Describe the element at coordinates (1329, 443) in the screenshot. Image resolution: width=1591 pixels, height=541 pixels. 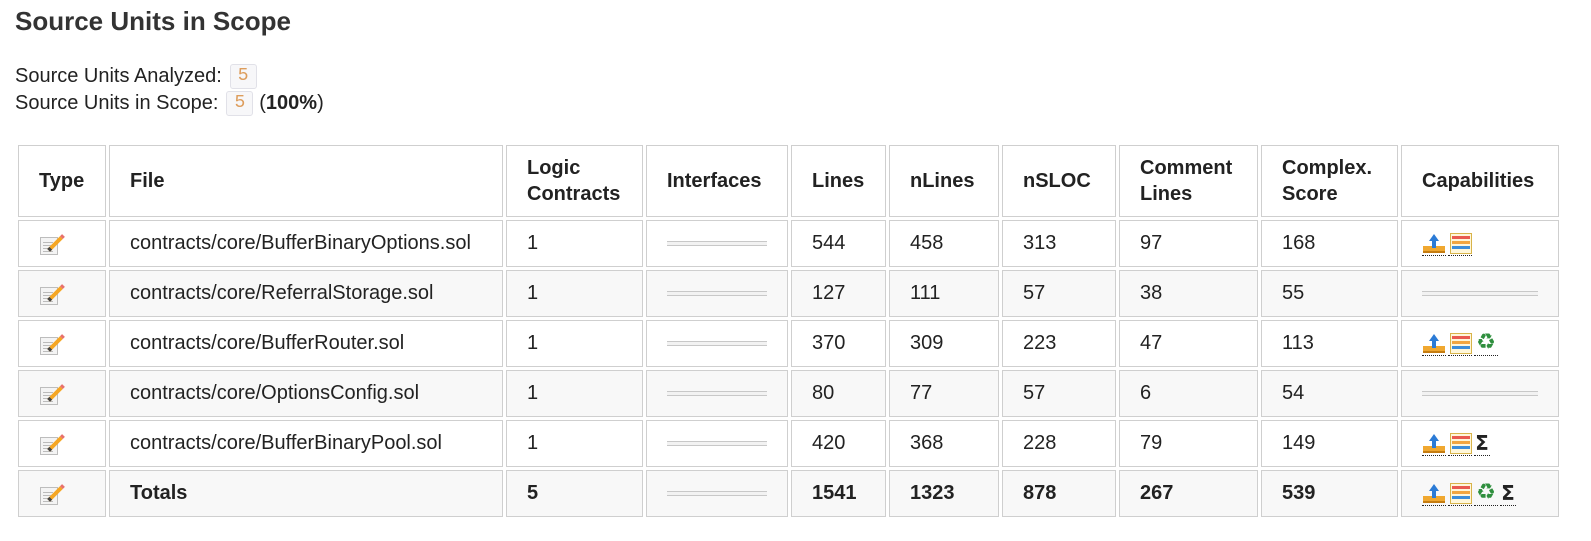
I see `complexity-score-cell: 149` at that location.